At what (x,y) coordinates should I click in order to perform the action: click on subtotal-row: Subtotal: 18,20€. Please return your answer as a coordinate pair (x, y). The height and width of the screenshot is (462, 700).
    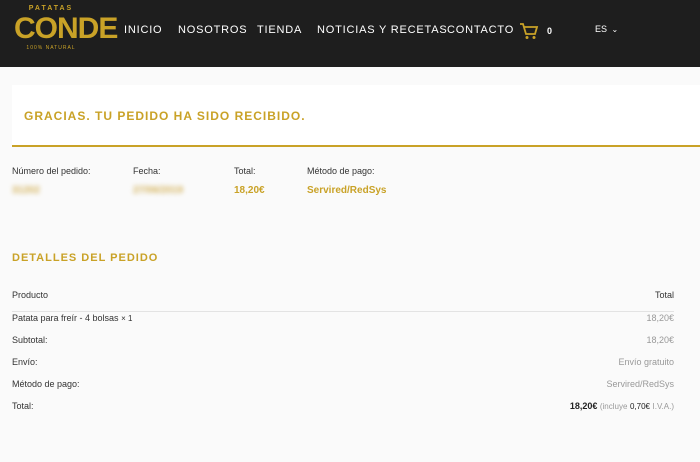
    Looking at the image, I should click on (343, 346).